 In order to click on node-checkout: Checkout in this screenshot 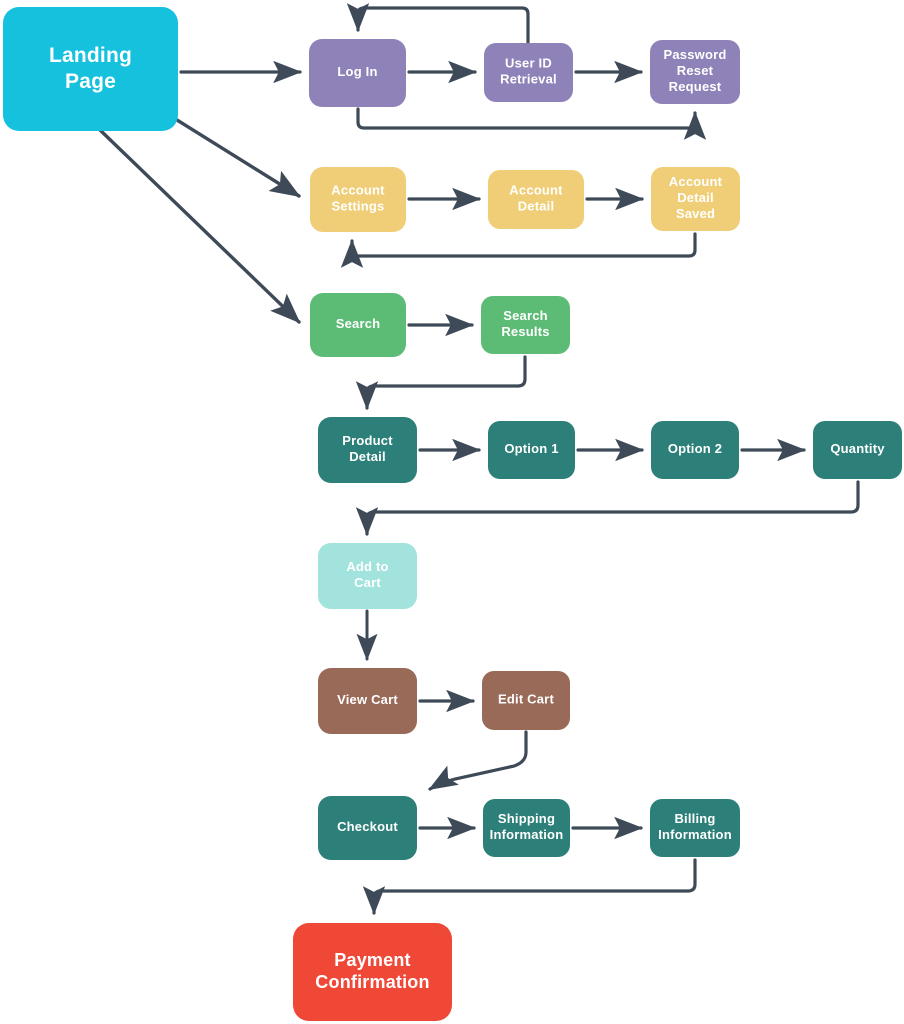, I will do `click(367, 828)`.